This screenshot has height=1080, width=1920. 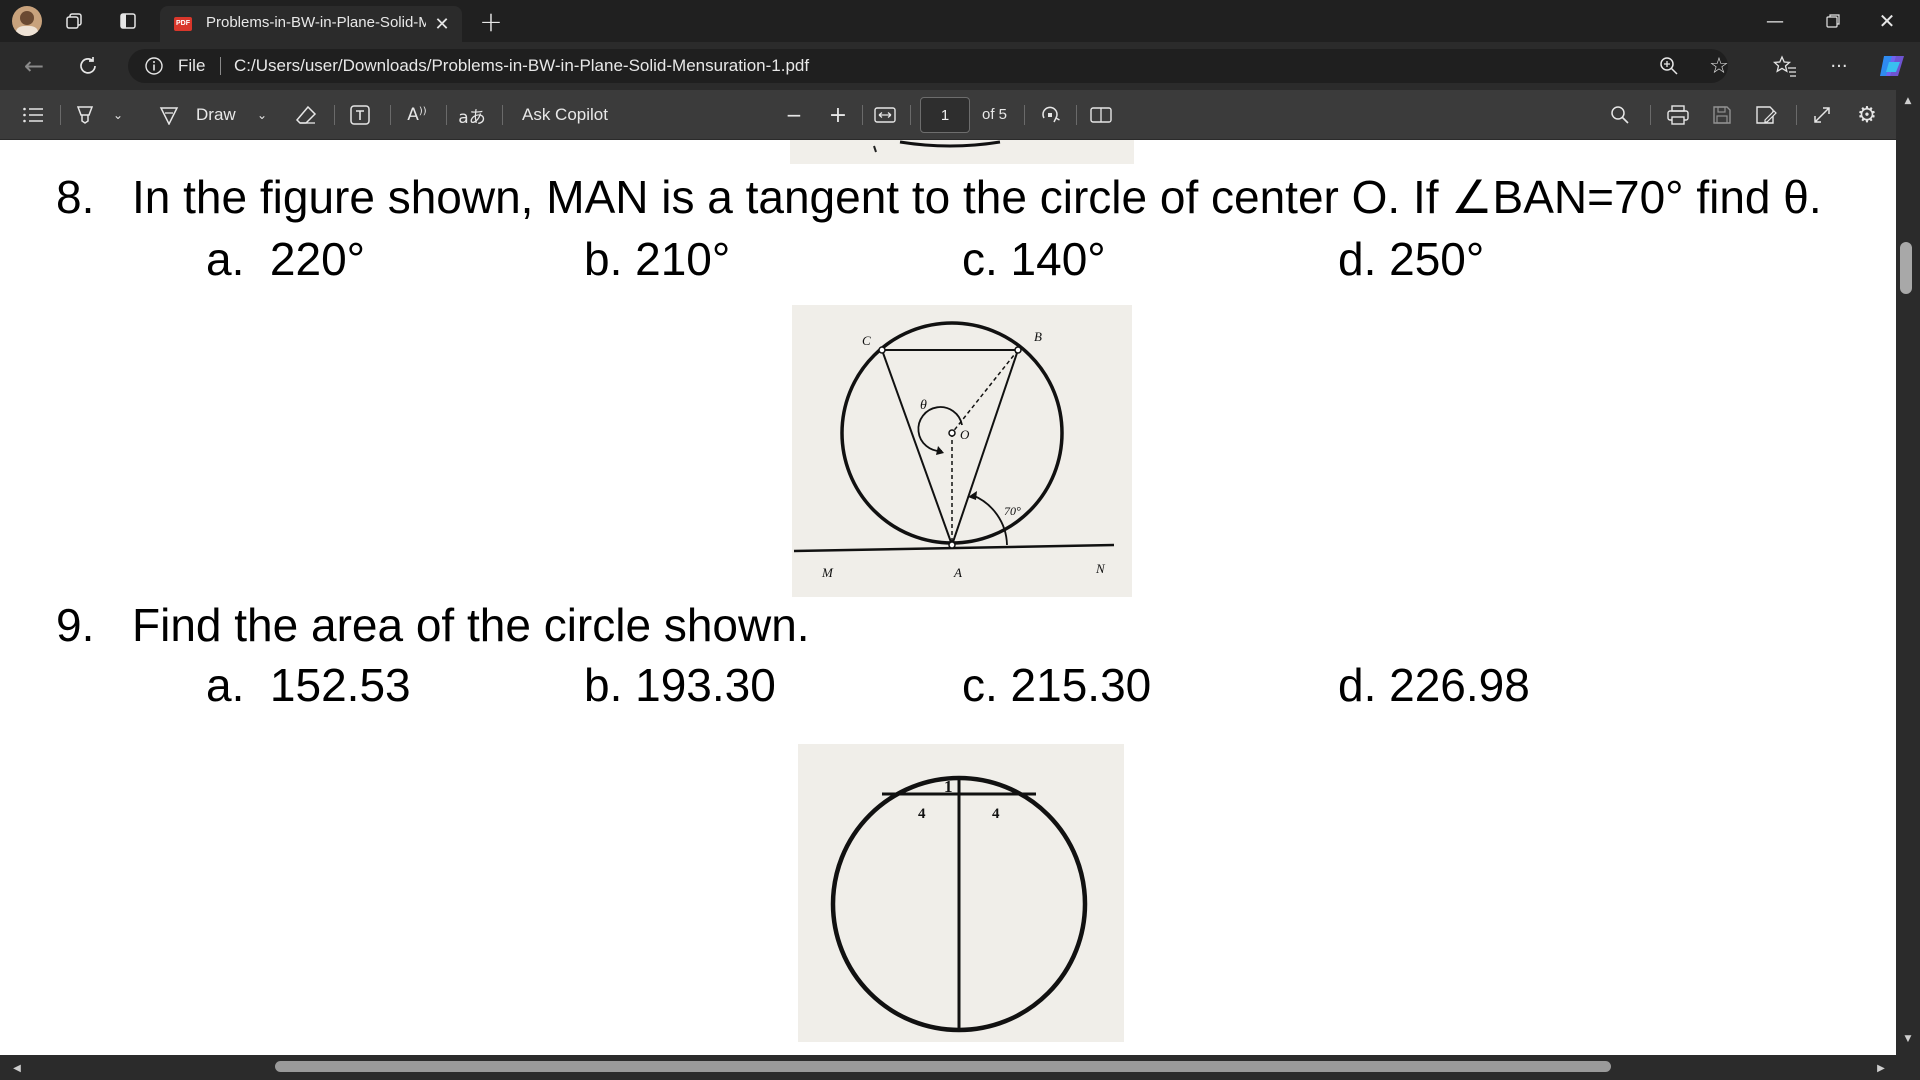 What do you see at coordinates (1411, 259) in the screenshot?
I see `q8-option-d: d. 250°` at bounding box center [1411, 259].